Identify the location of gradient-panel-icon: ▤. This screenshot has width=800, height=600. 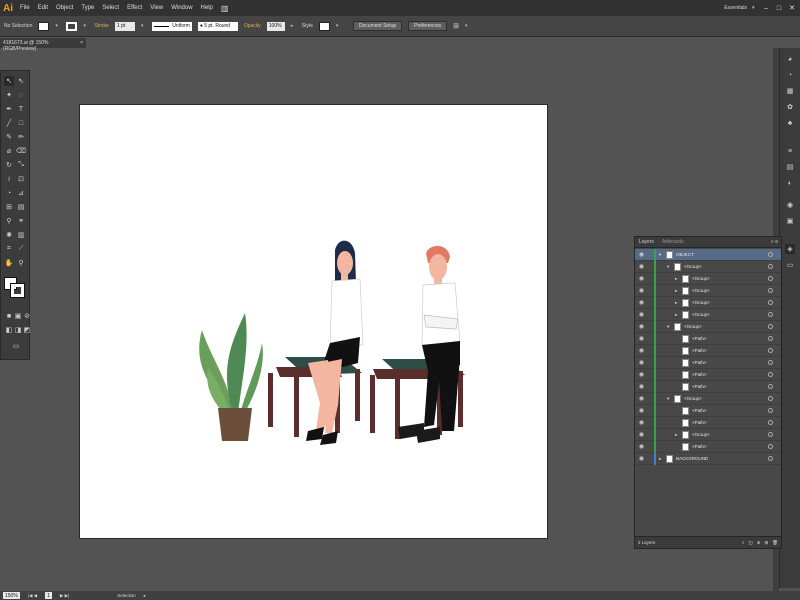
(790, 167).